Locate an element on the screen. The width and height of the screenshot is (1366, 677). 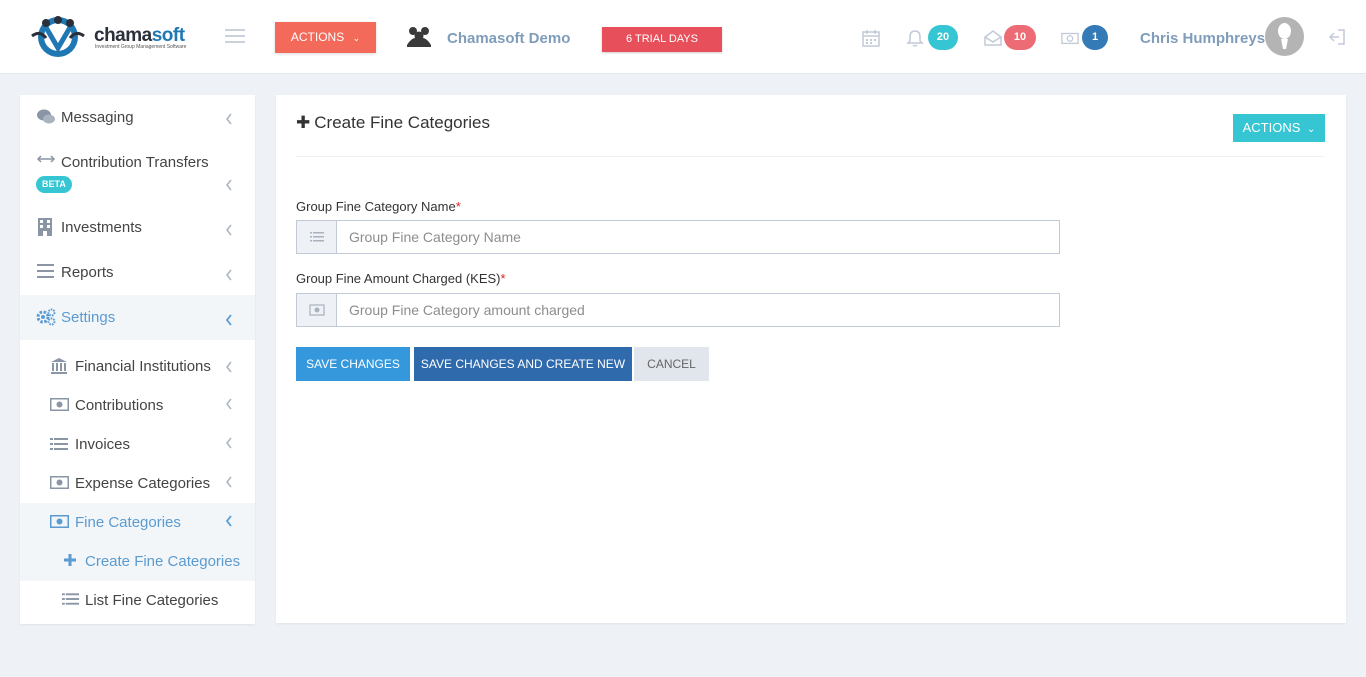
group-name: Chamasoft Demo is located at coordinates (508, 38).